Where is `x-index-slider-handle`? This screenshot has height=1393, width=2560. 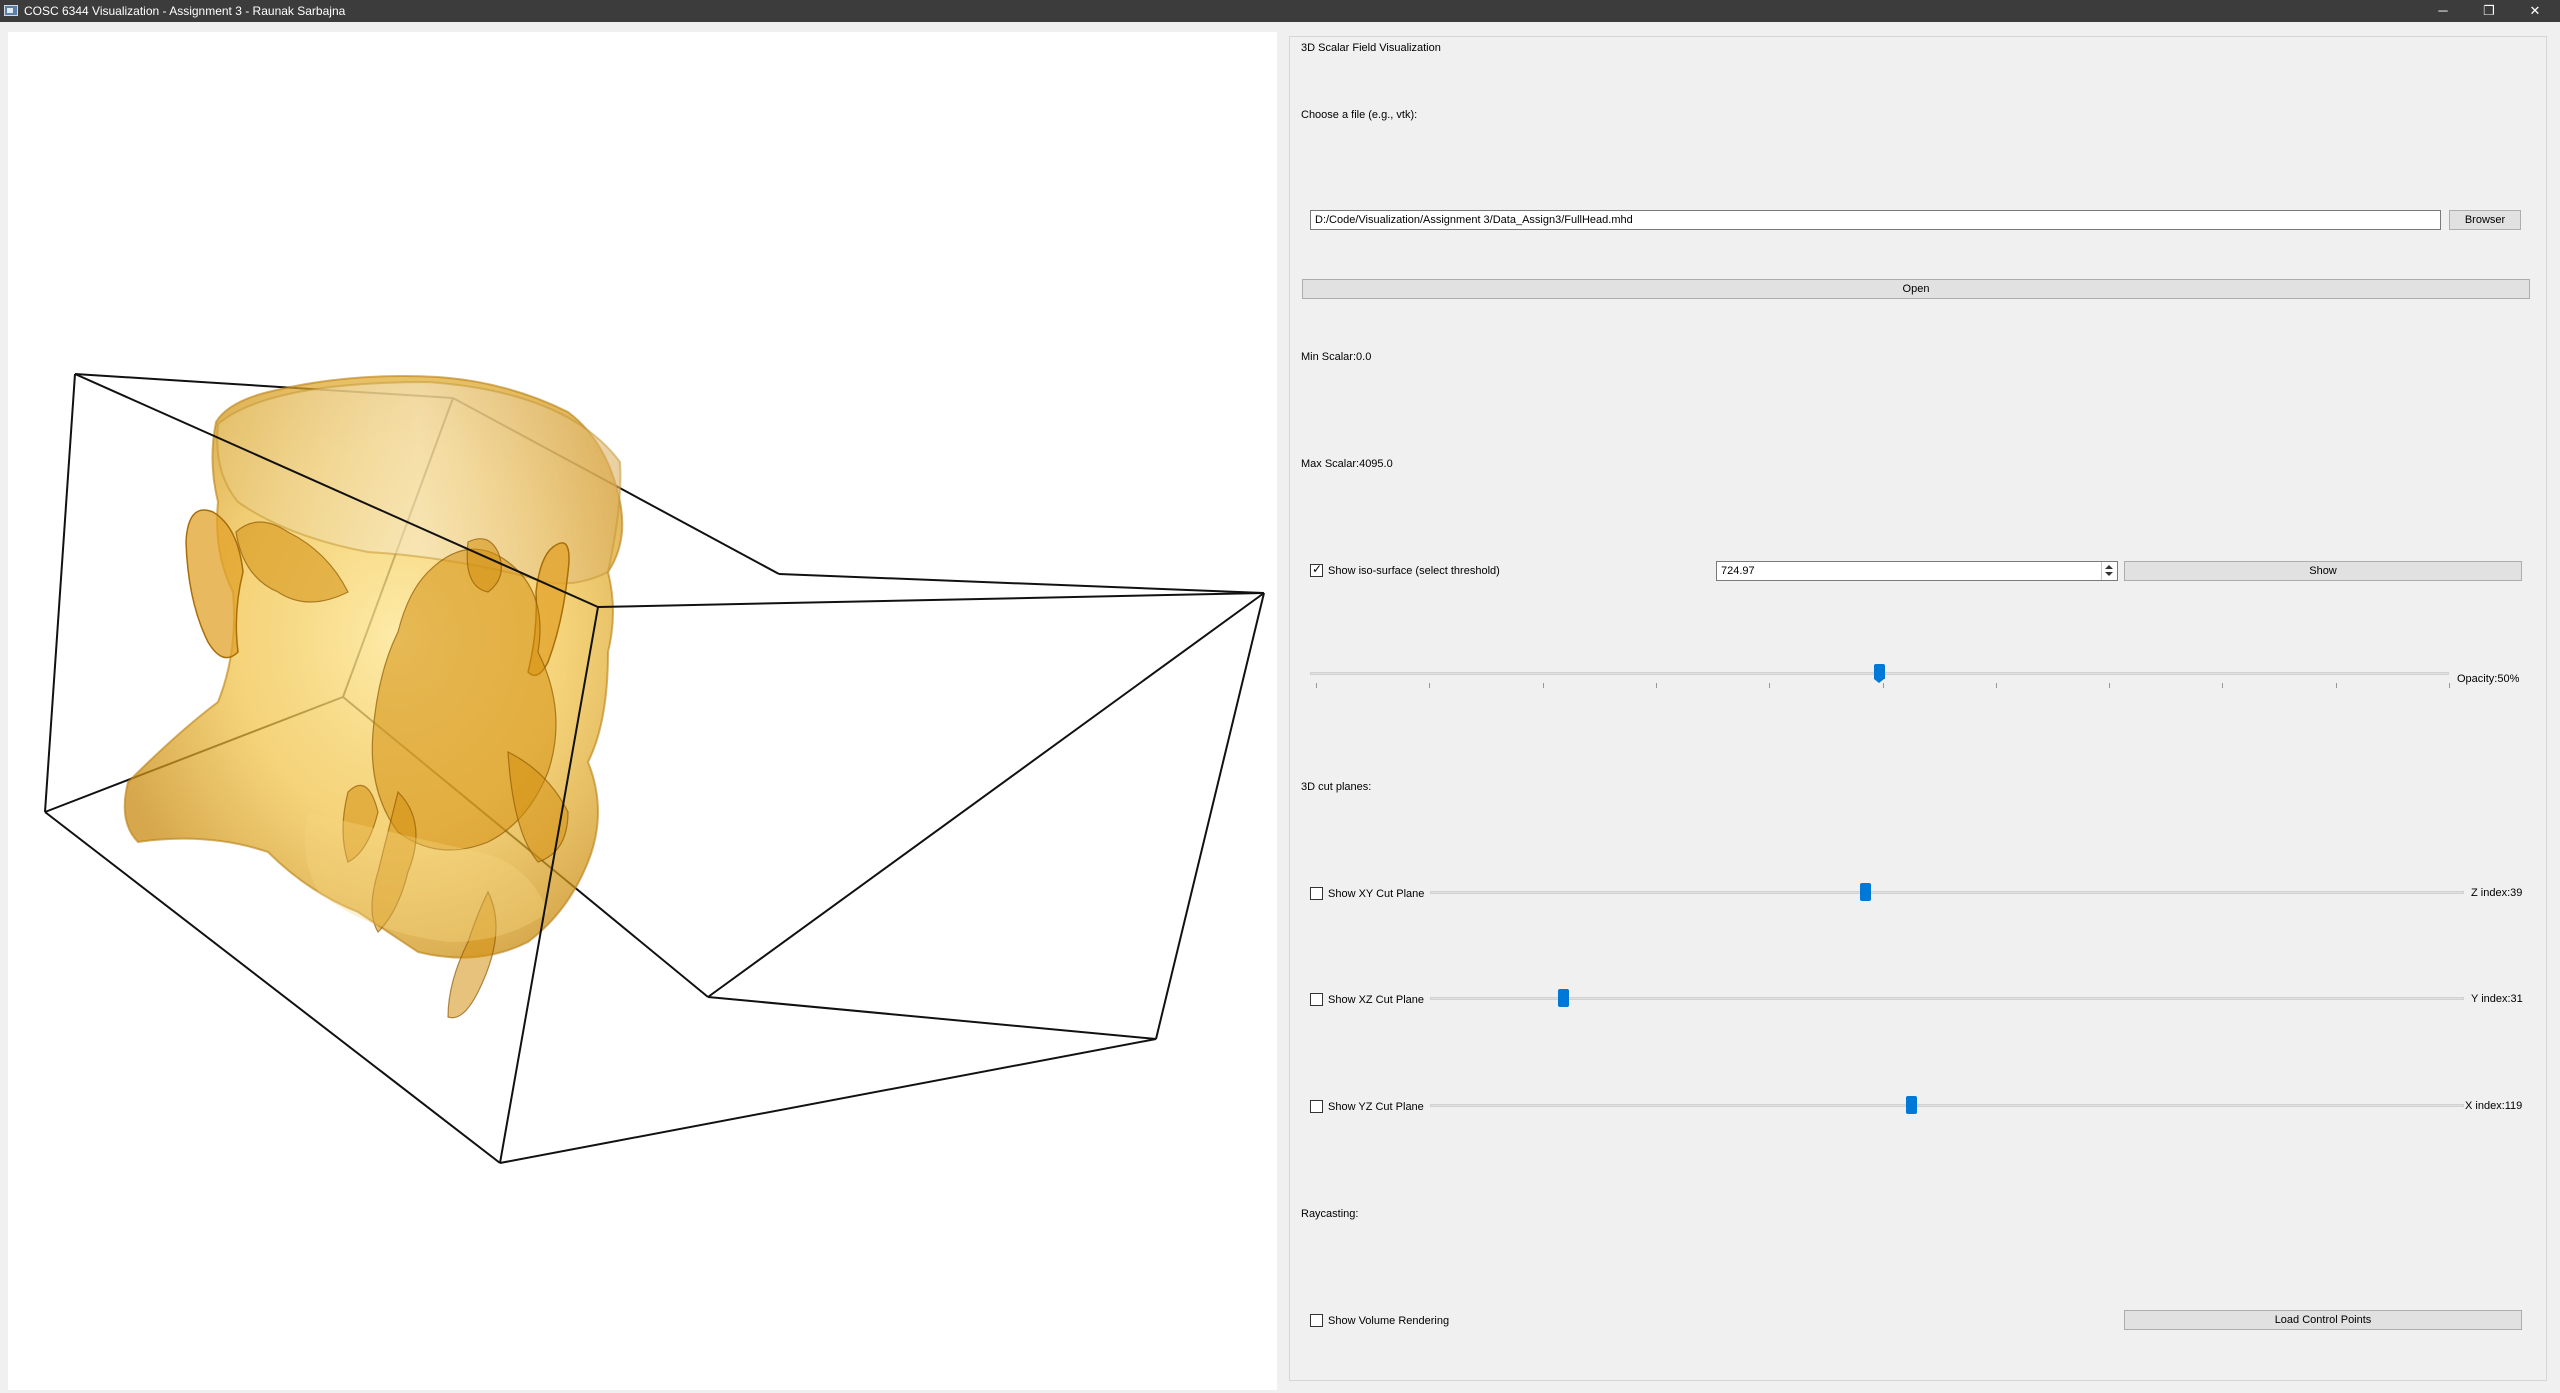
x-index-slider-handle is located at coordinates (1911, 1105).